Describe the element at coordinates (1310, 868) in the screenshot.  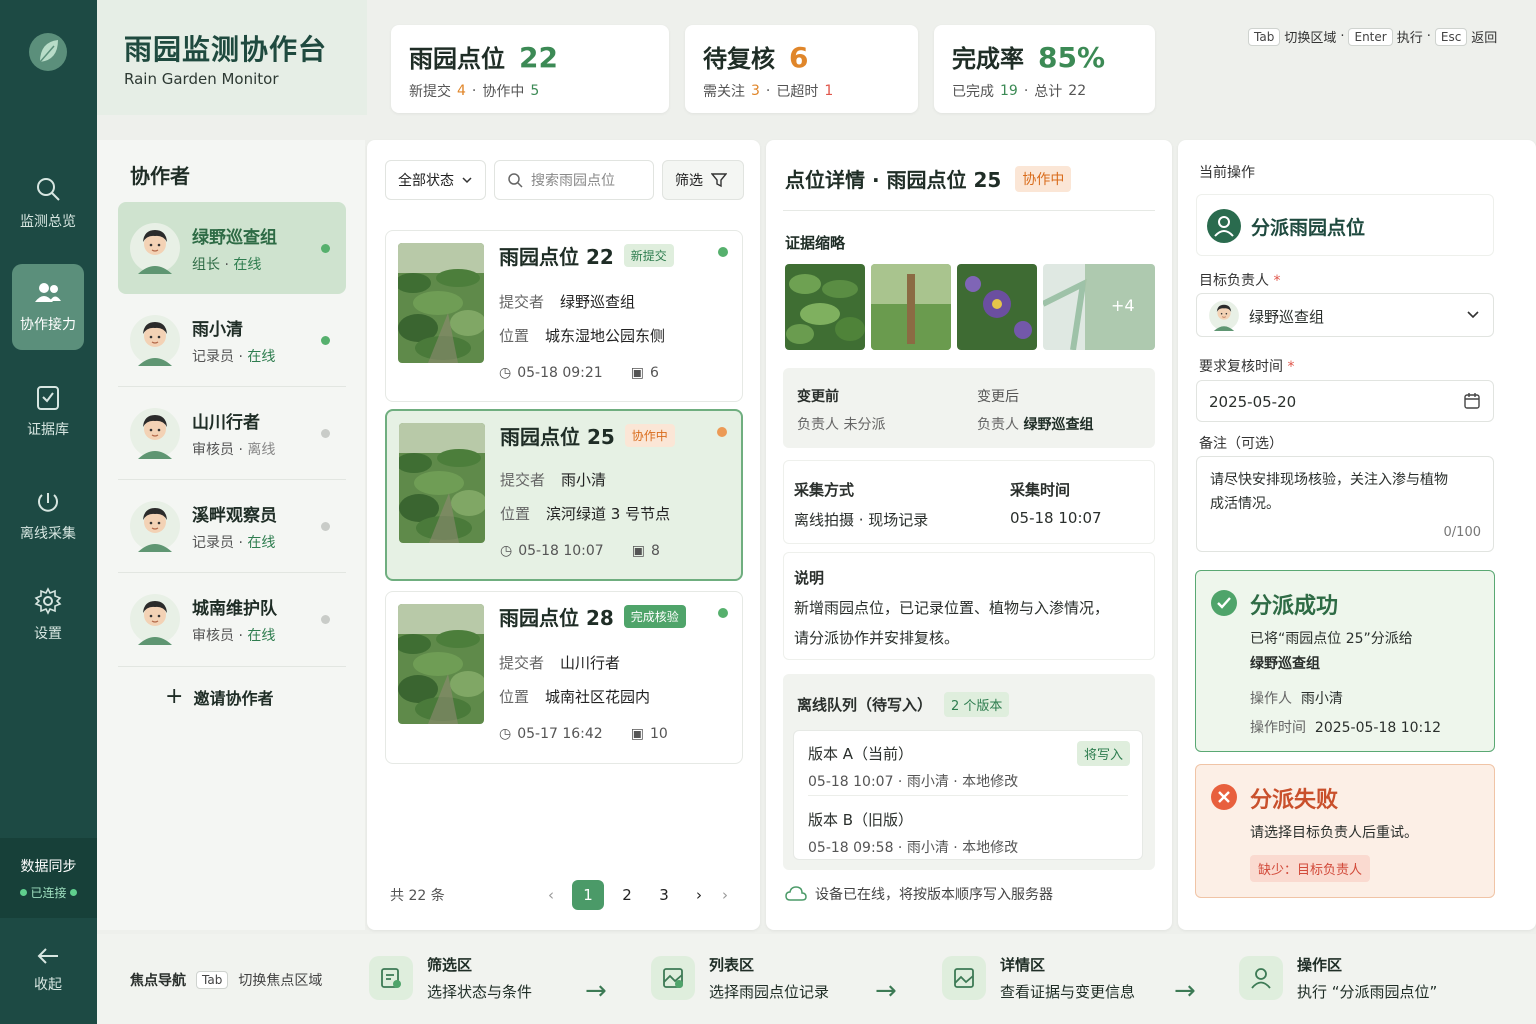
I see `missing-field-badge: 缺少：目标负责人` at that location.